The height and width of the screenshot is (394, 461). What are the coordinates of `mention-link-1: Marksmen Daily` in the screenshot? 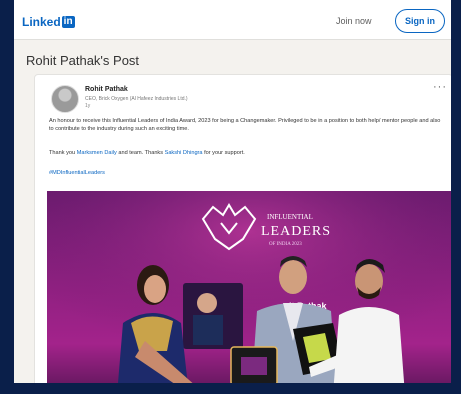 It's located at (97, 153).